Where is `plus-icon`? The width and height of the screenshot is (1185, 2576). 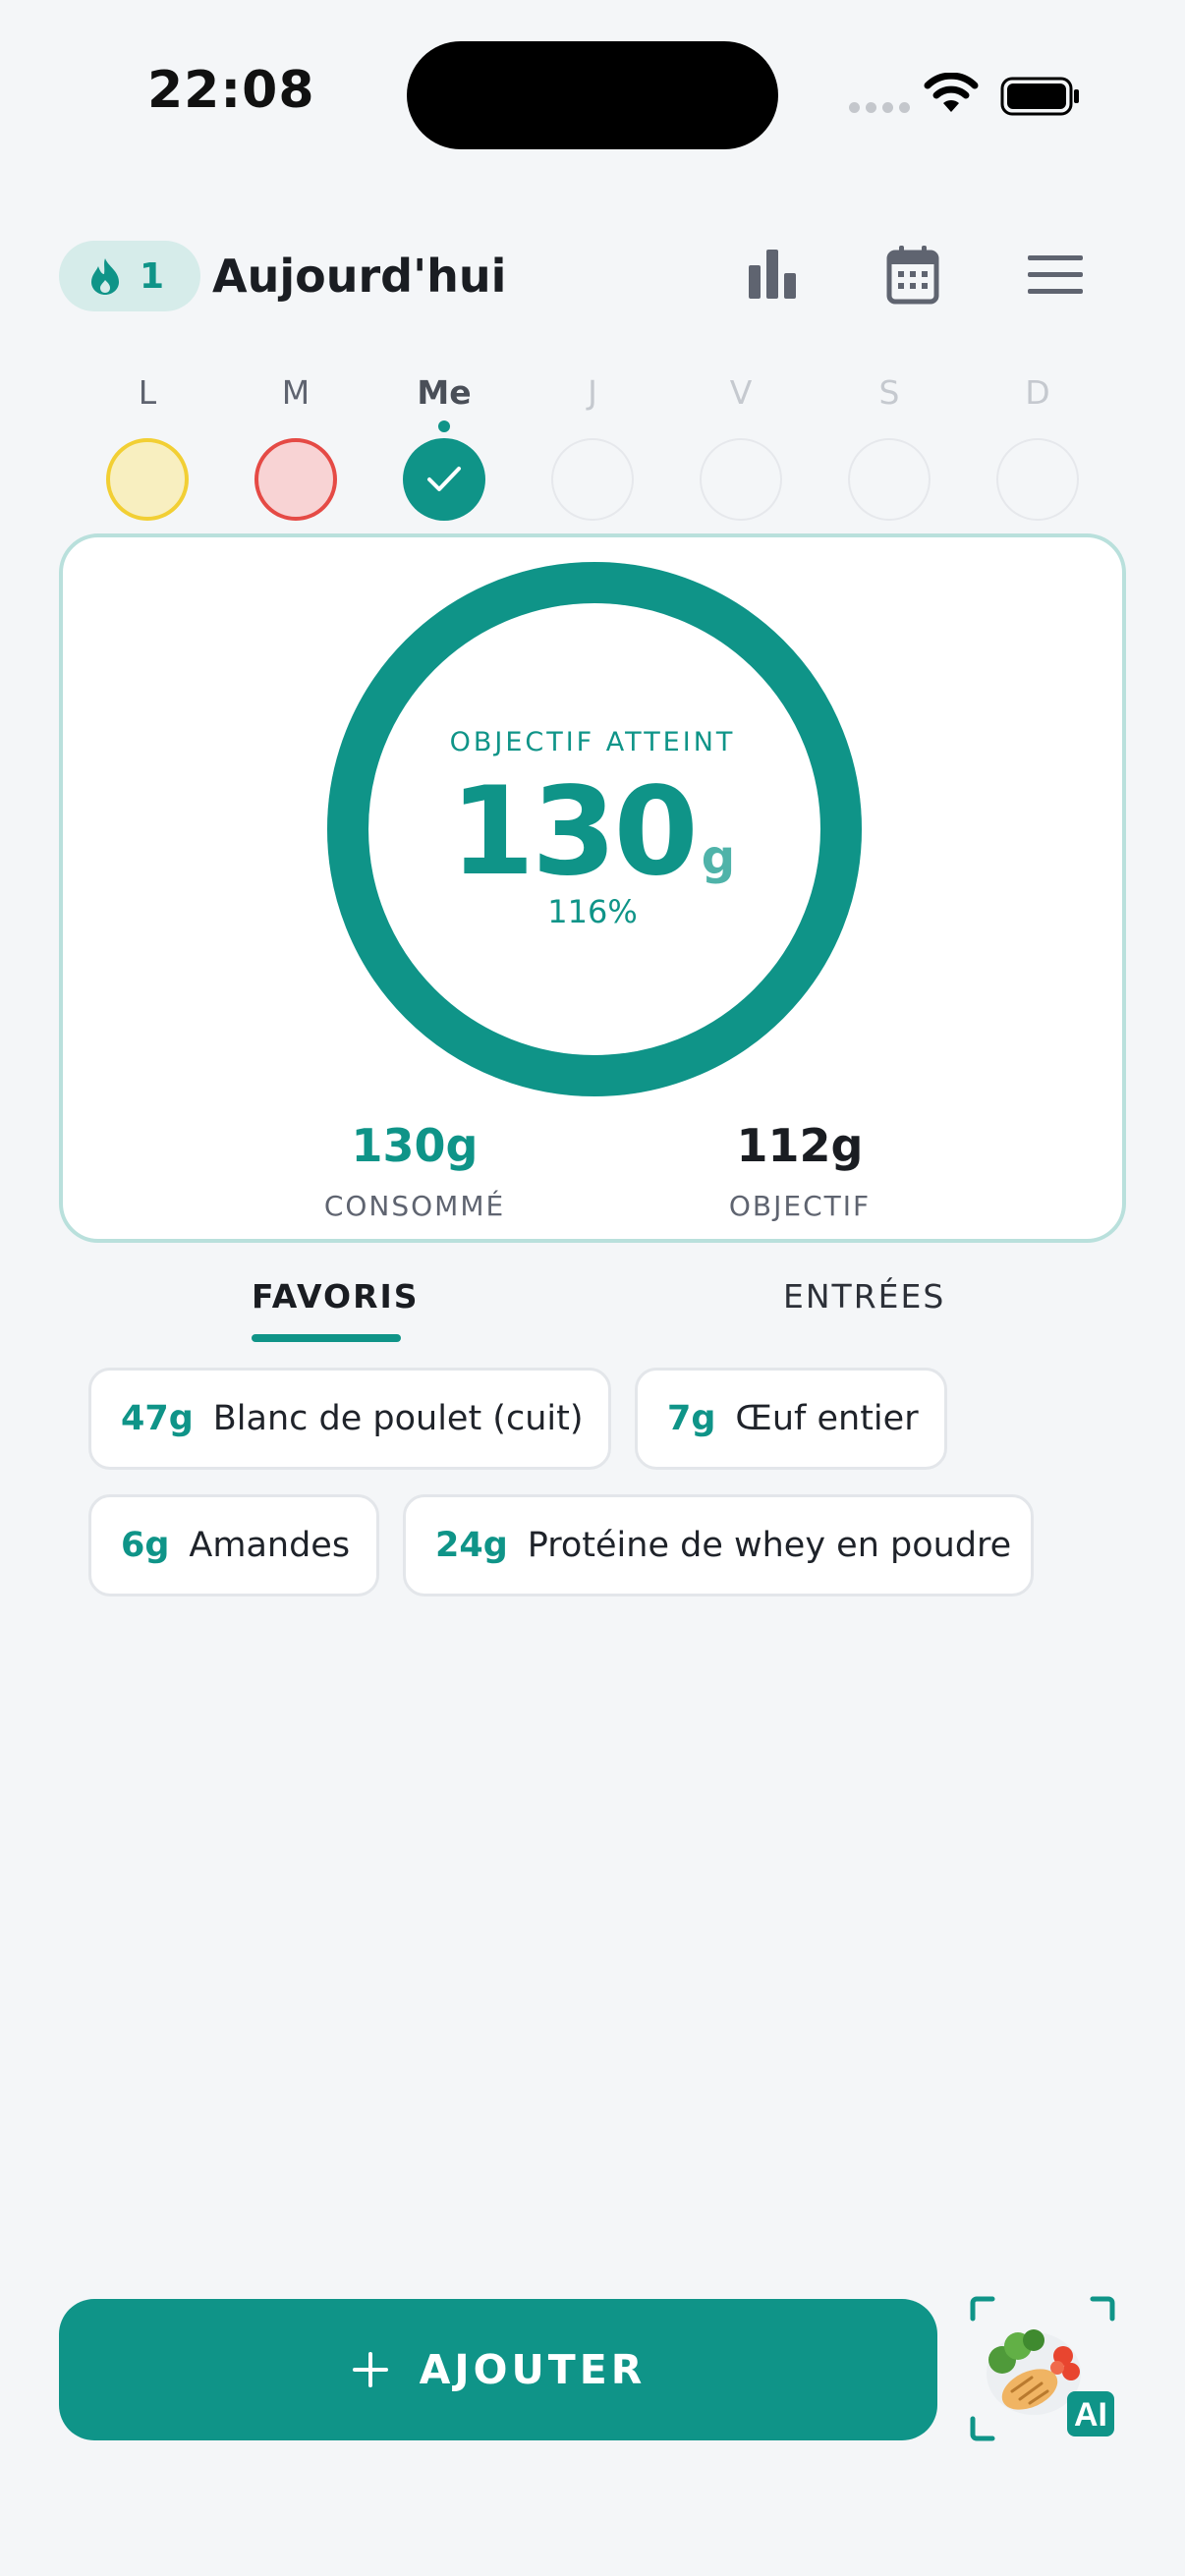 plus-icon is located at coordinates (370, 2369).